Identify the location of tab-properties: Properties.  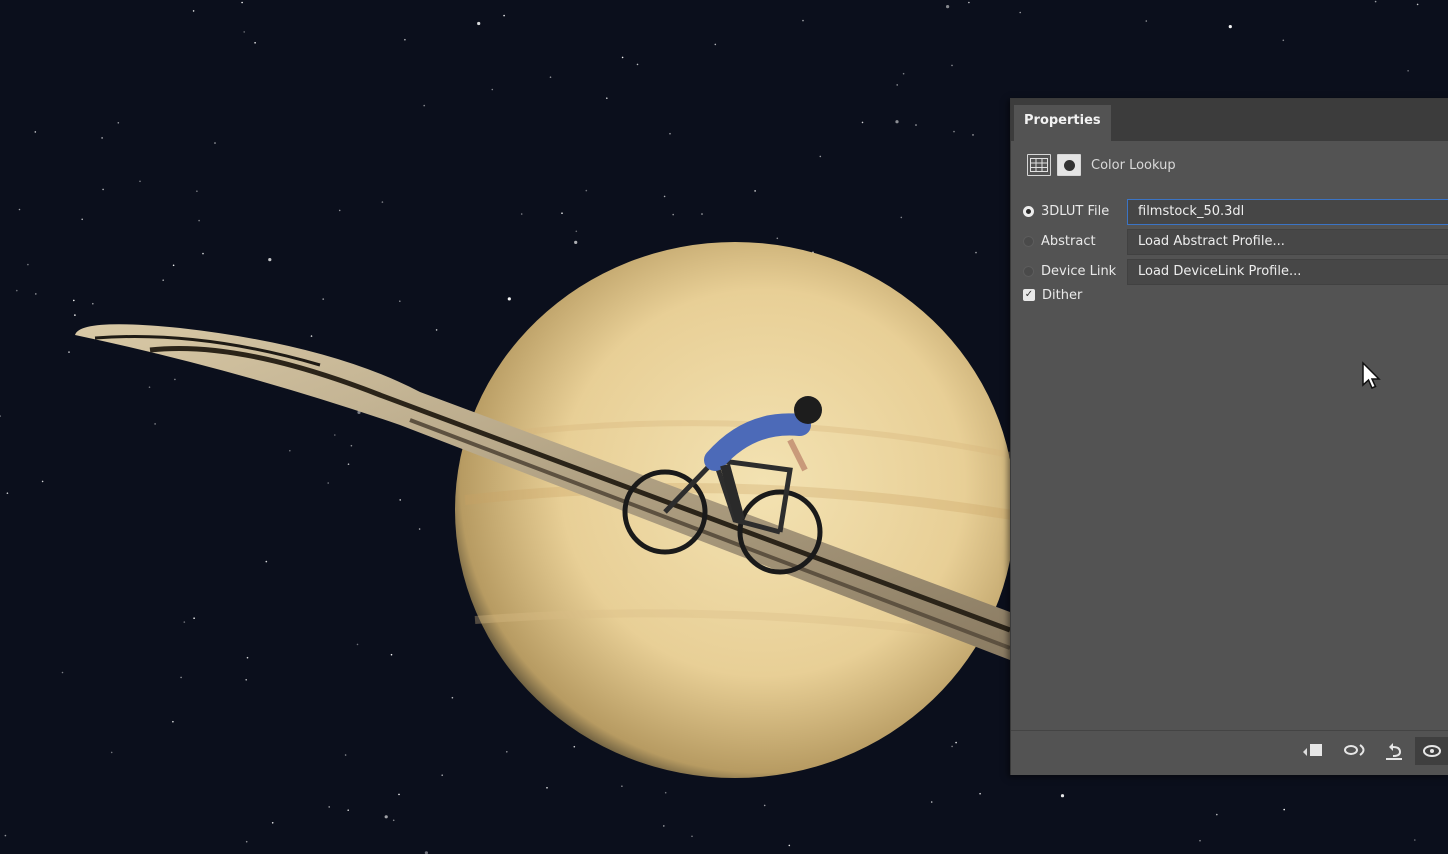
(1062, 123).